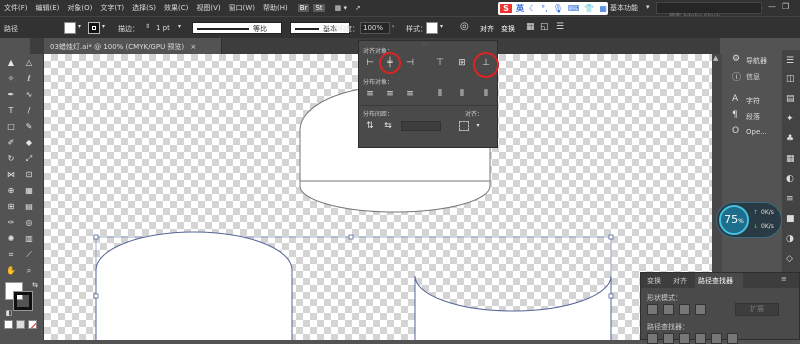 The image size is (800, 344). What do you see at coordinates (700, 309) in the screenshot?
I see `exclude-icon` at bounding box center [700, 309].